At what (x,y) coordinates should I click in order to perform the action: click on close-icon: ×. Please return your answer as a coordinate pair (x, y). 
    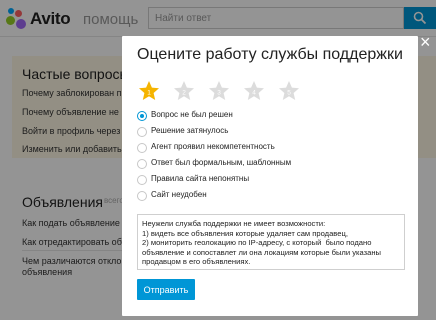
    Looking at the image, I should click on (428, 42).